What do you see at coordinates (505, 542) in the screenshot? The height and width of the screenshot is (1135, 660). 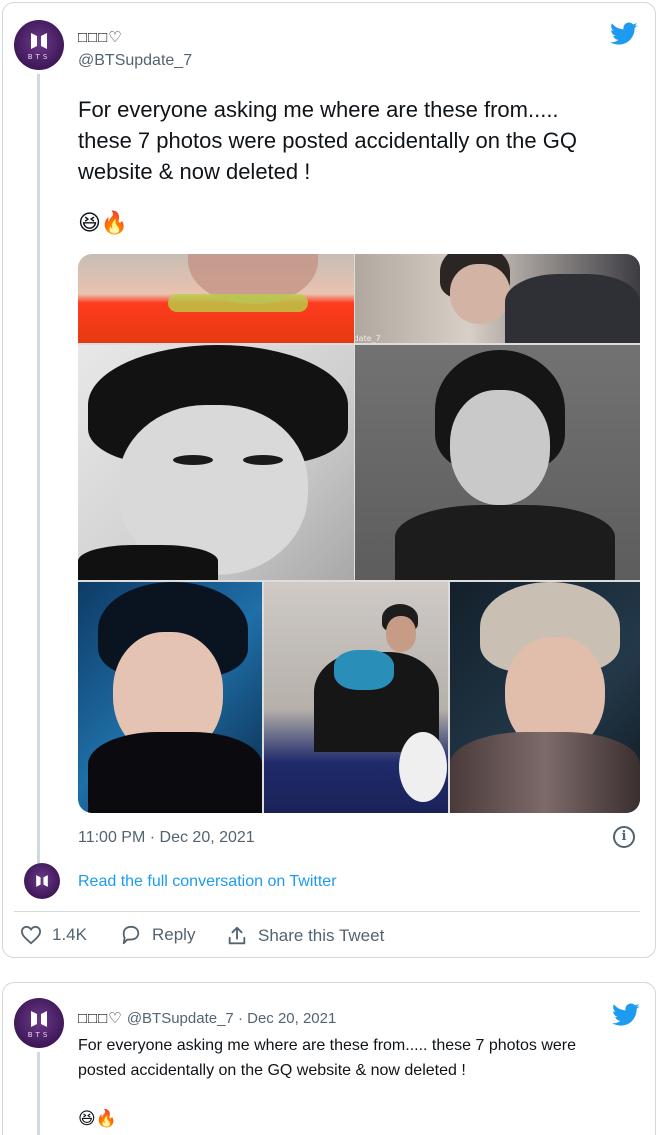 I see `photo-4-jacket` at bounding box center [505, 542].